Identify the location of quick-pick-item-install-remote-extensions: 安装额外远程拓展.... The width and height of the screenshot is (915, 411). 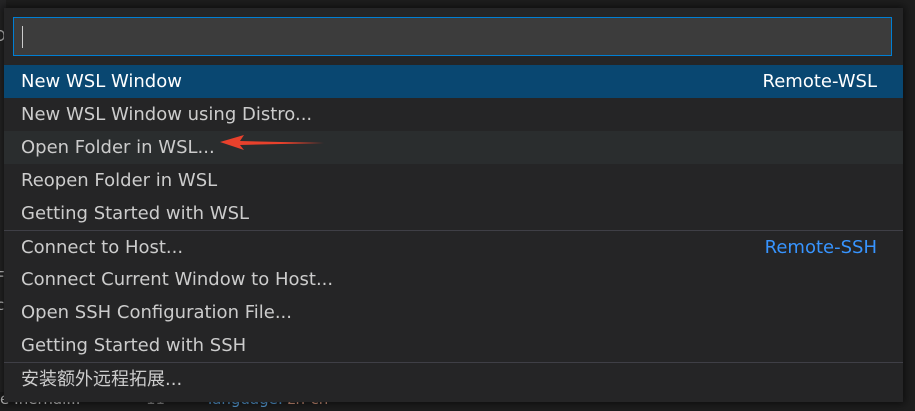
(453, 378).